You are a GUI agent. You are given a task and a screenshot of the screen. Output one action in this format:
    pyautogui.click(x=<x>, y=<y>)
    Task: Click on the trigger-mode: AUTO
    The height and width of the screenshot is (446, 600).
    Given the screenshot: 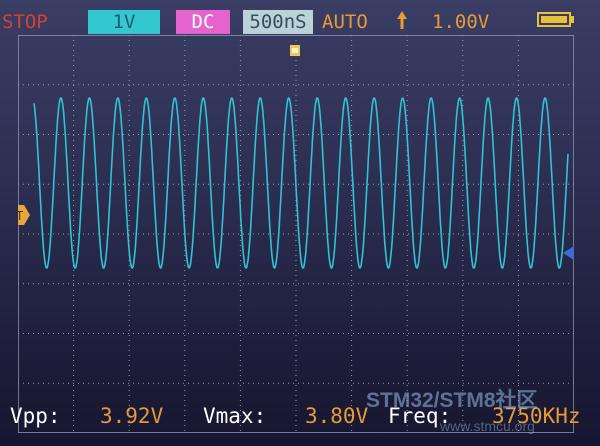 What is the action you would take?
    pyautogui.click(x=354, y=22)
    